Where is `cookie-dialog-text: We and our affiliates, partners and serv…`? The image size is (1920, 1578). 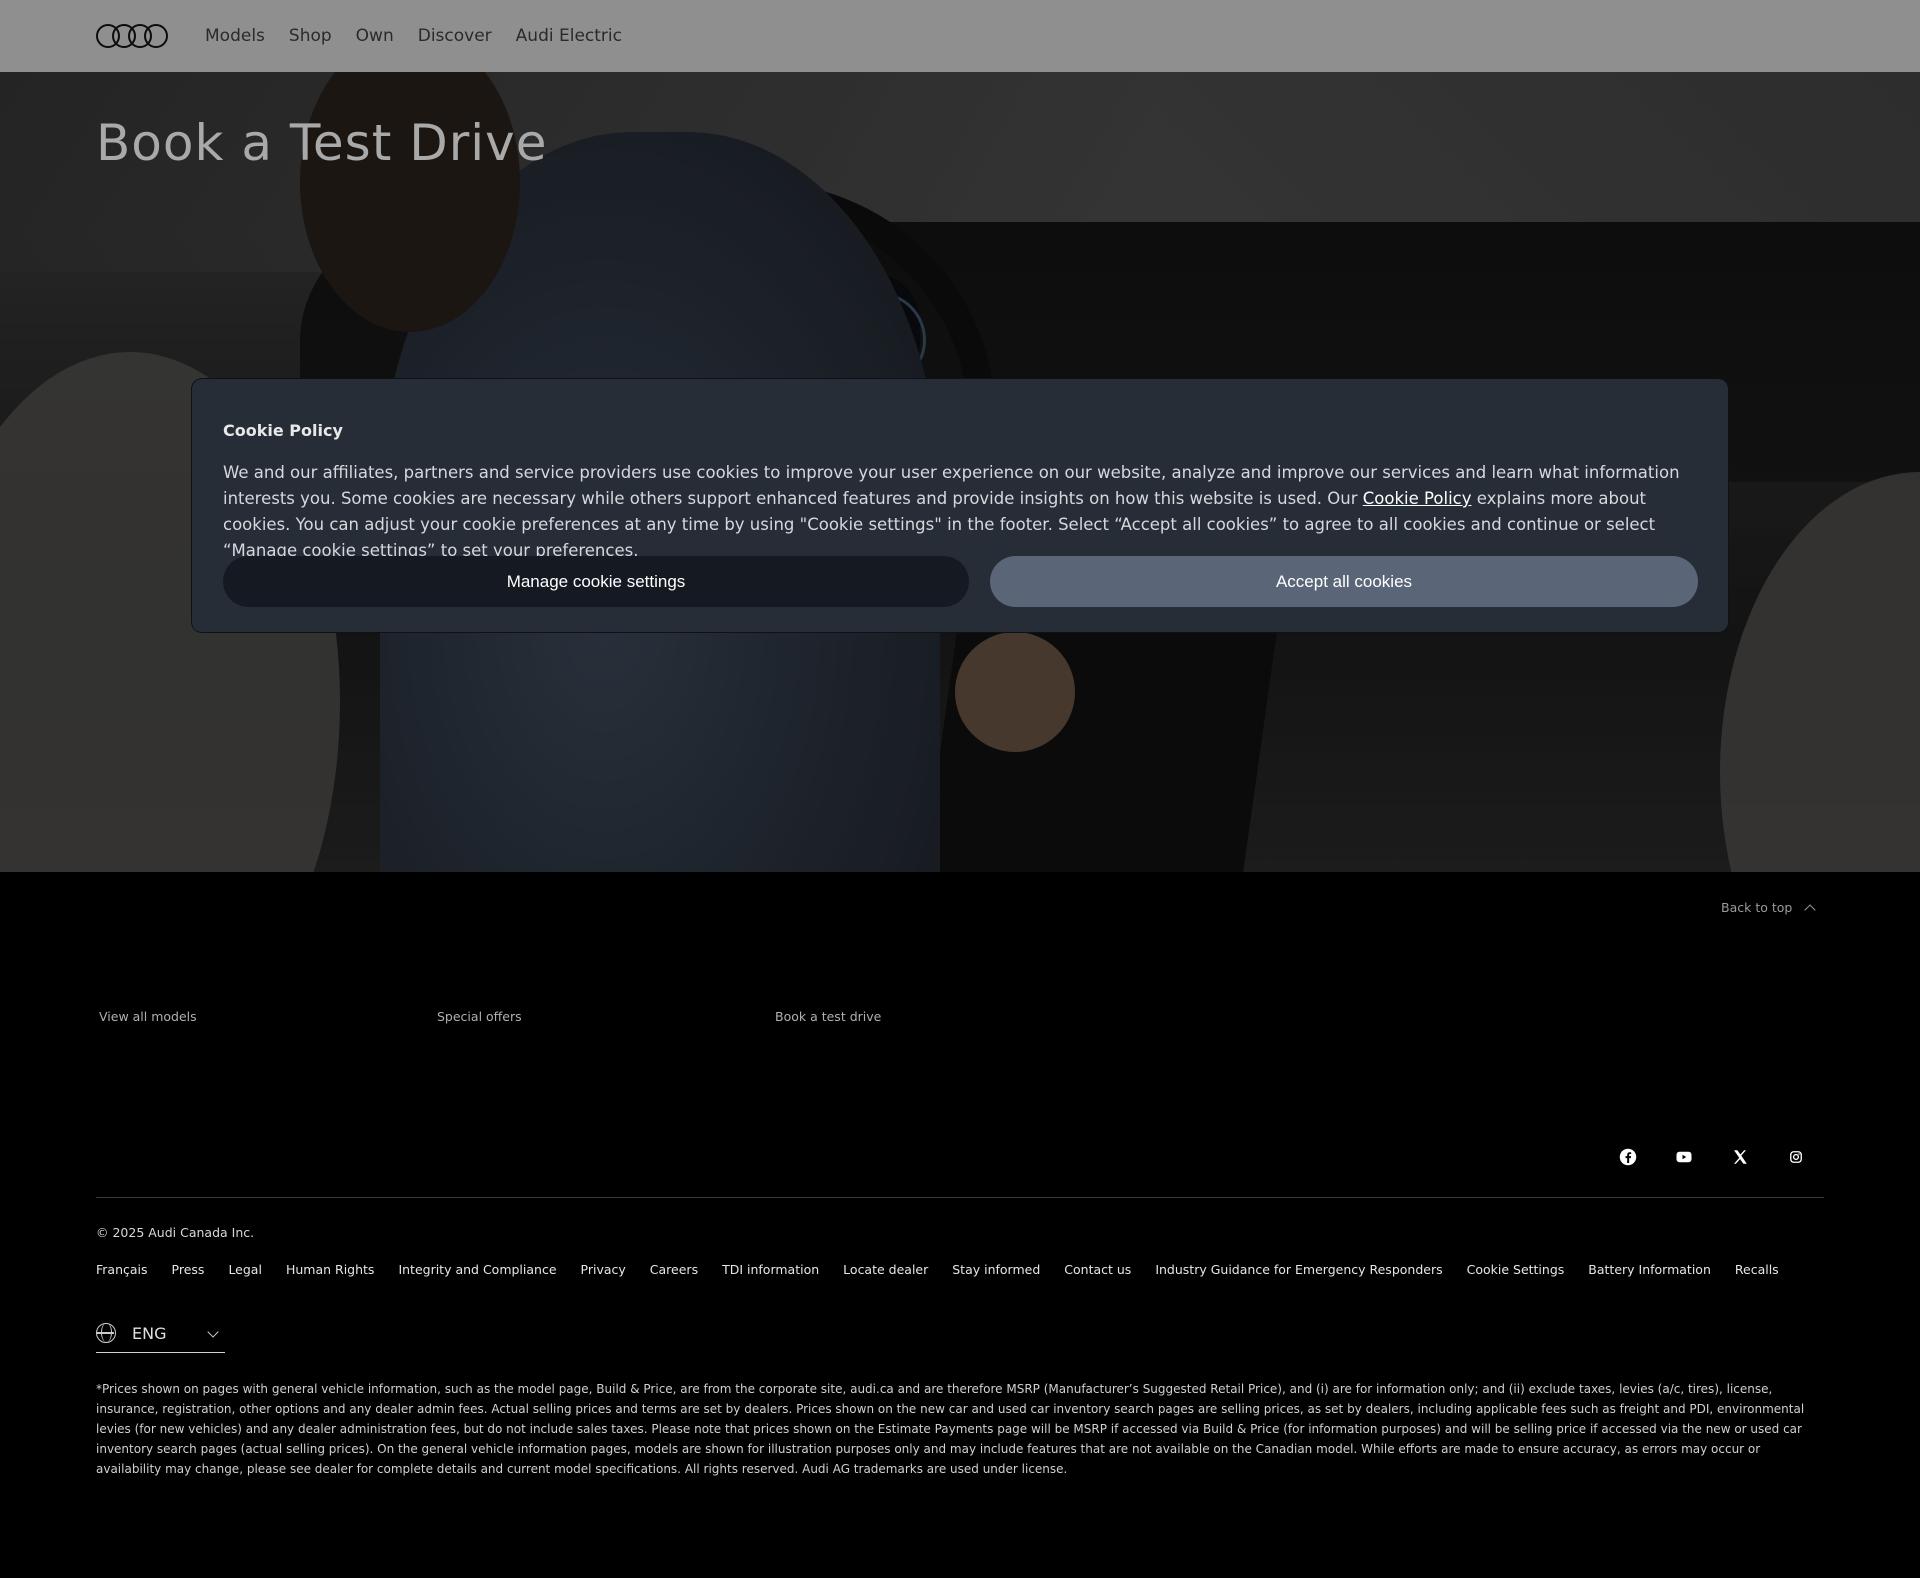 cookie-dialog-text: We and our affiliates, partners and serv… is located at coordinates (960, 512).